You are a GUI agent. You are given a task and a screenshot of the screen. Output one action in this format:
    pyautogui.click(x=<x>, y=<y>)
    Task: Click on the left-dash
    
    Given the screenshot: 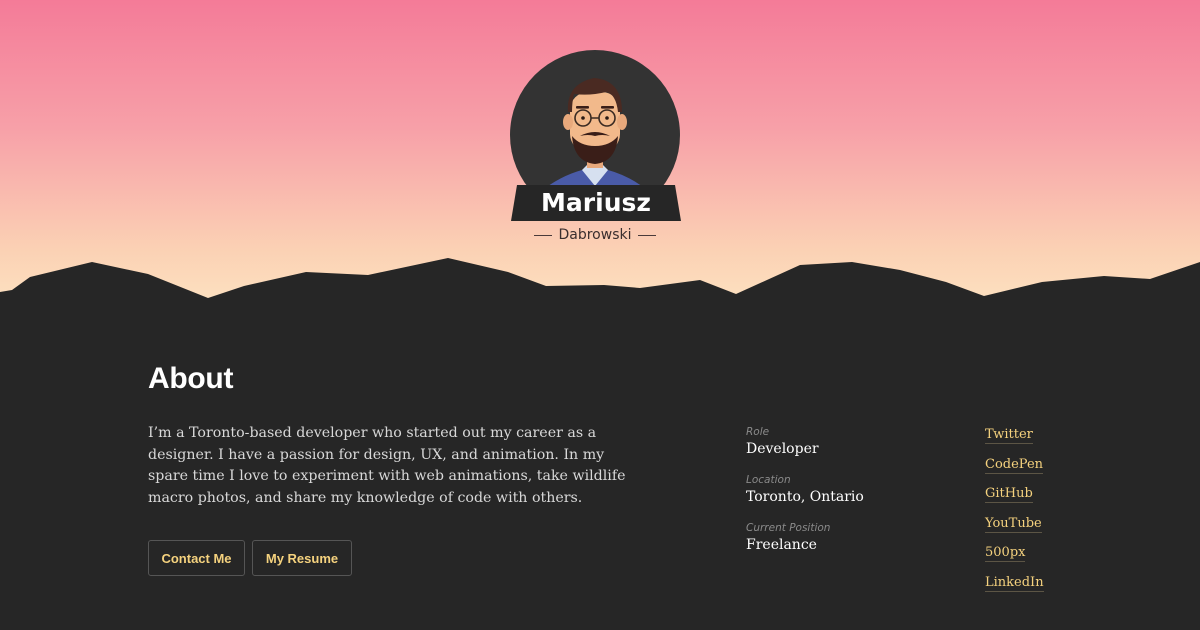 What is the action you would take?
    pyautogui.click(x=543, y=235)
    